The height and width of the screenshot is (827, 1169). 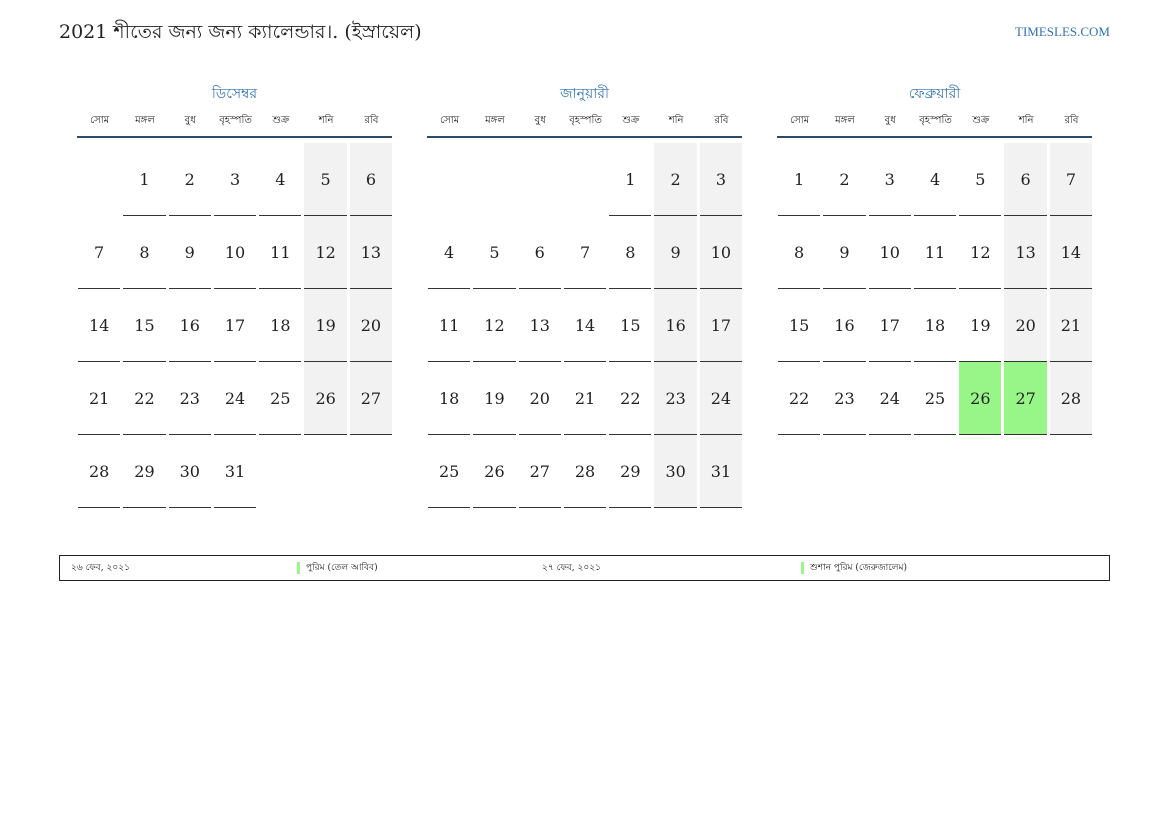 I want to click on holiday-day-cell: 27, so click(x=1025, y=398).